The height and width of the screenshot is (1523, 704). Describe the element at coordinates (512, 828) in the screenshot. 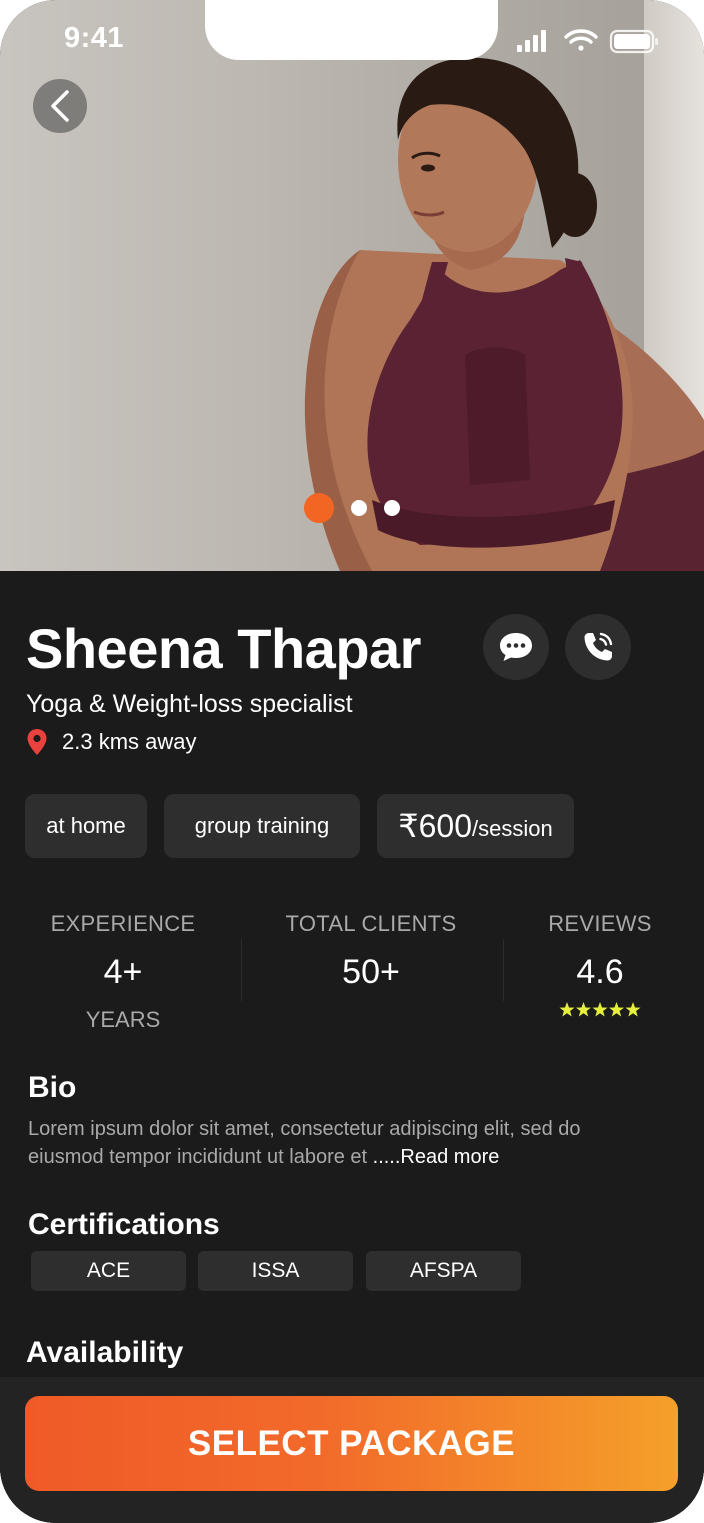

I see `price-unit: /session` at that location.